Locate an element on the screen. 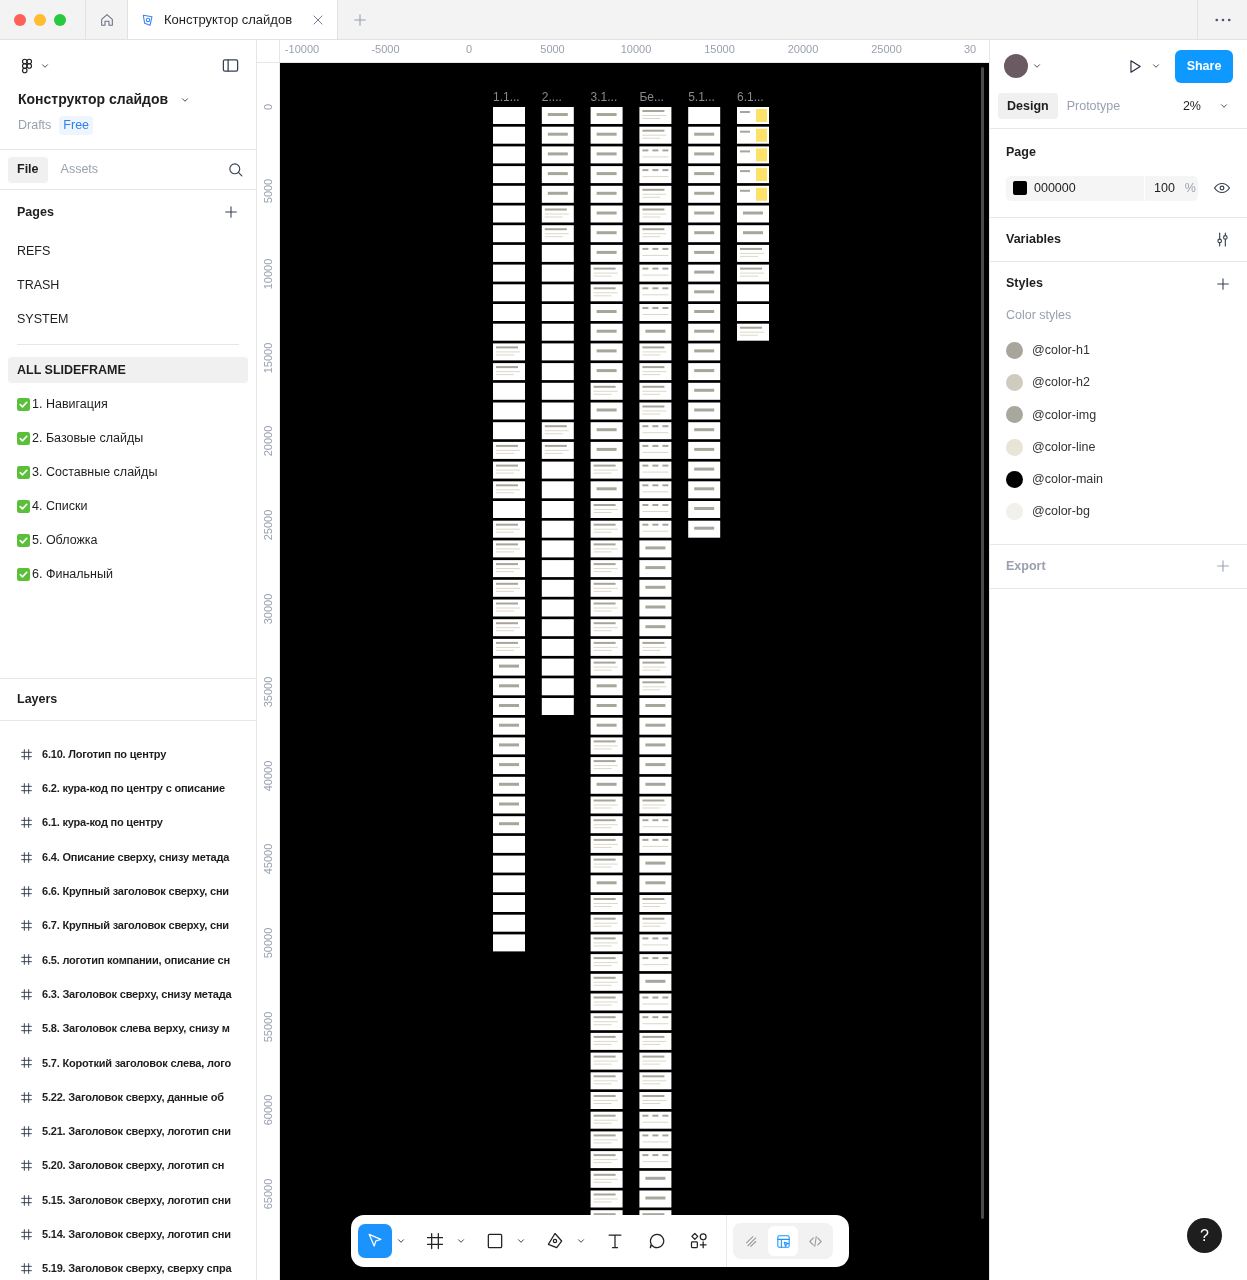 The width and height of the screenshot is (1247, 1280). page-item: 2. Базовые слайды is located at coordinates (128, 438).